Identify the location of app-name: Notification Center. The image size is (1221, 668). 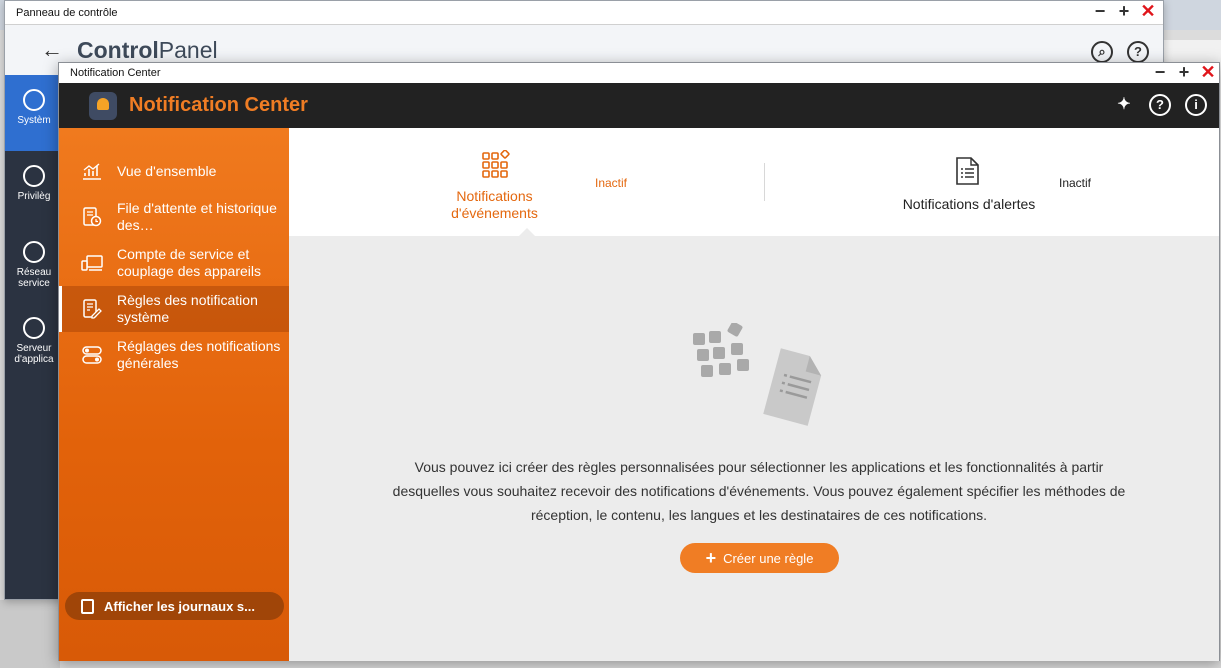
(218, 105).